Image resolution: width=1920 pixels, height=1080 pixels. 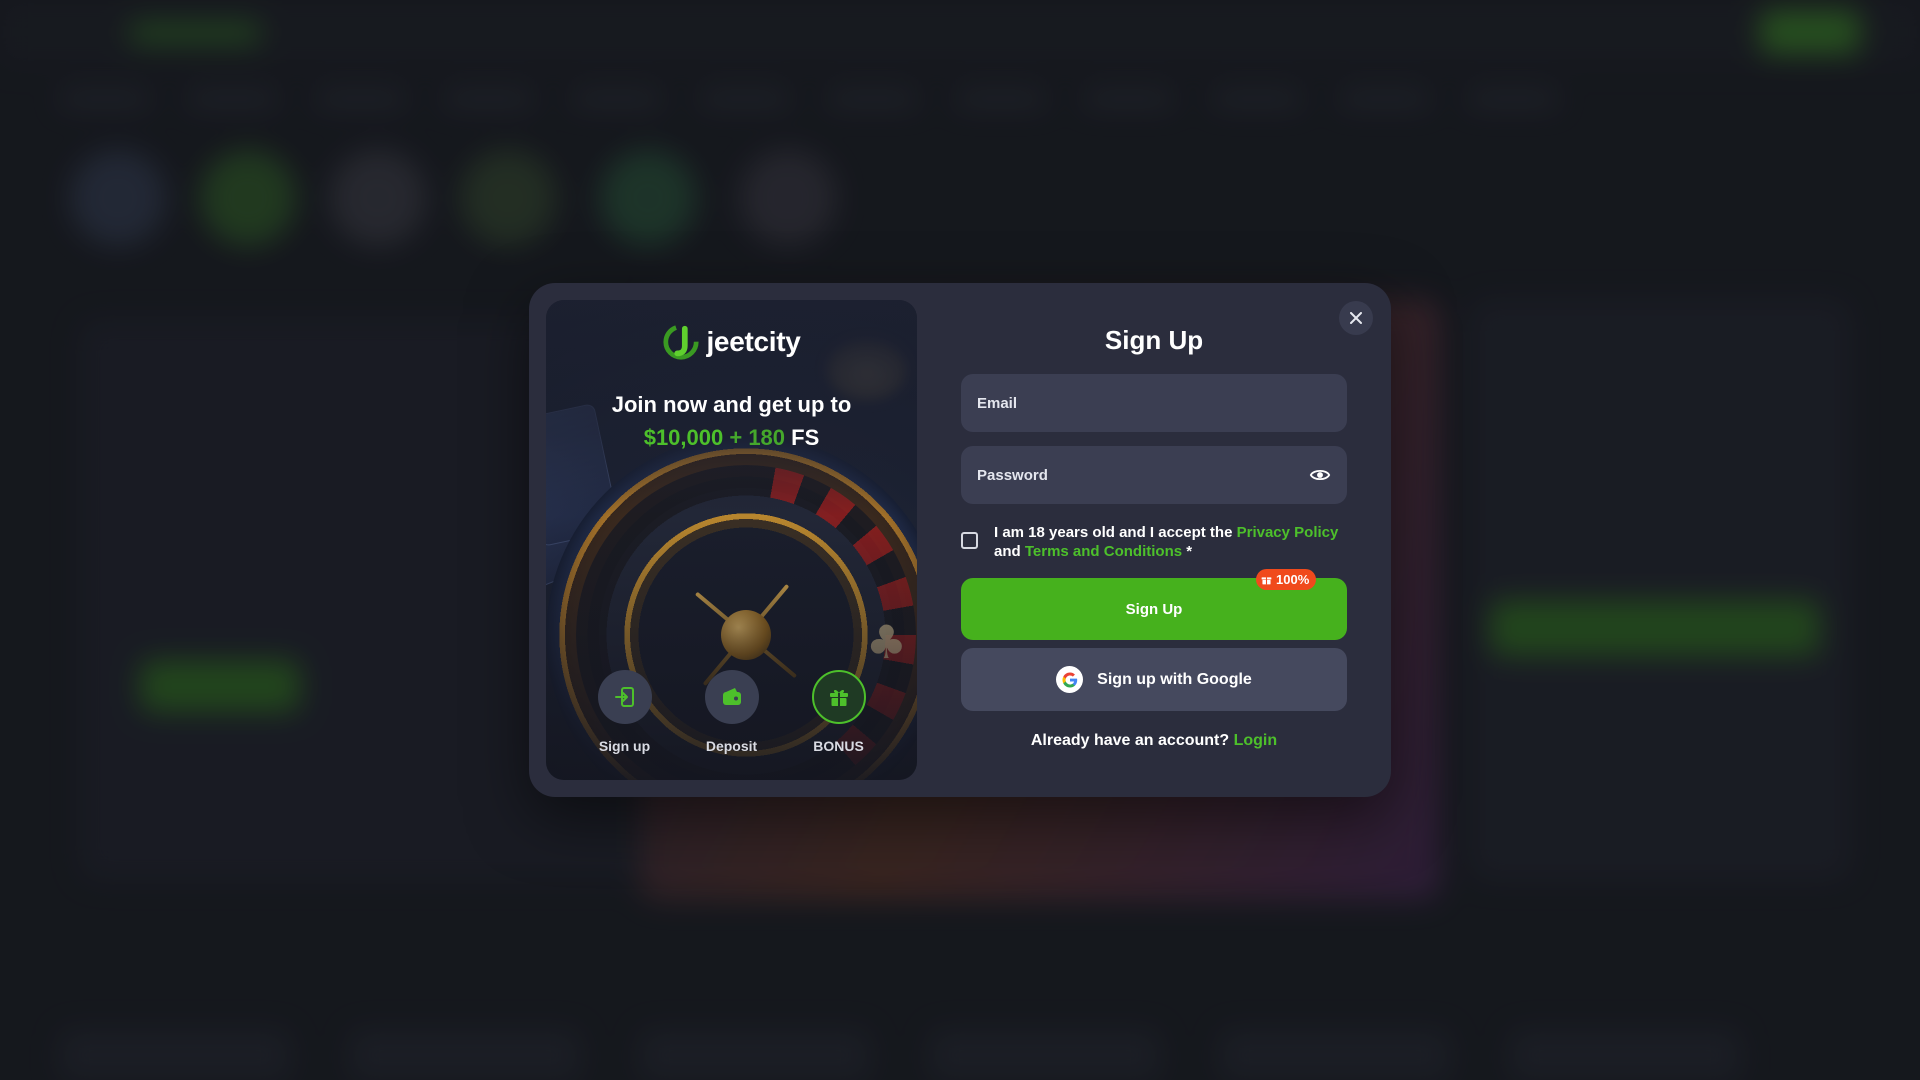 I want to click on step-bonus: BONUS, so click(x=839, y=712).